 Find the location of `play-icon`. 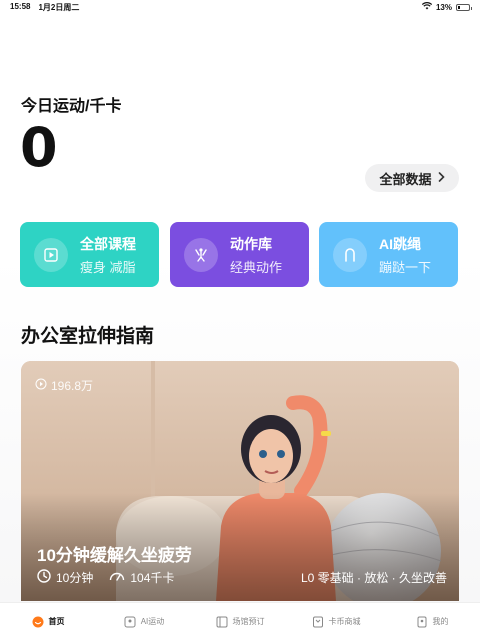

play-icon is located at coordinates (51, 254).